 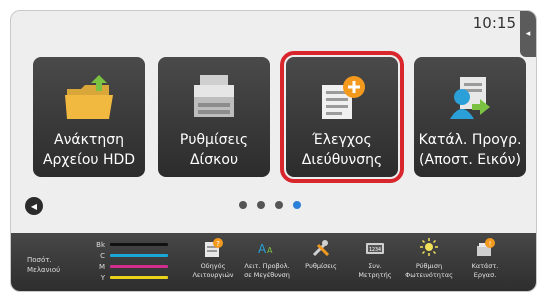 I want to click on toner-bar-cyan, so click(x=139, y=255).